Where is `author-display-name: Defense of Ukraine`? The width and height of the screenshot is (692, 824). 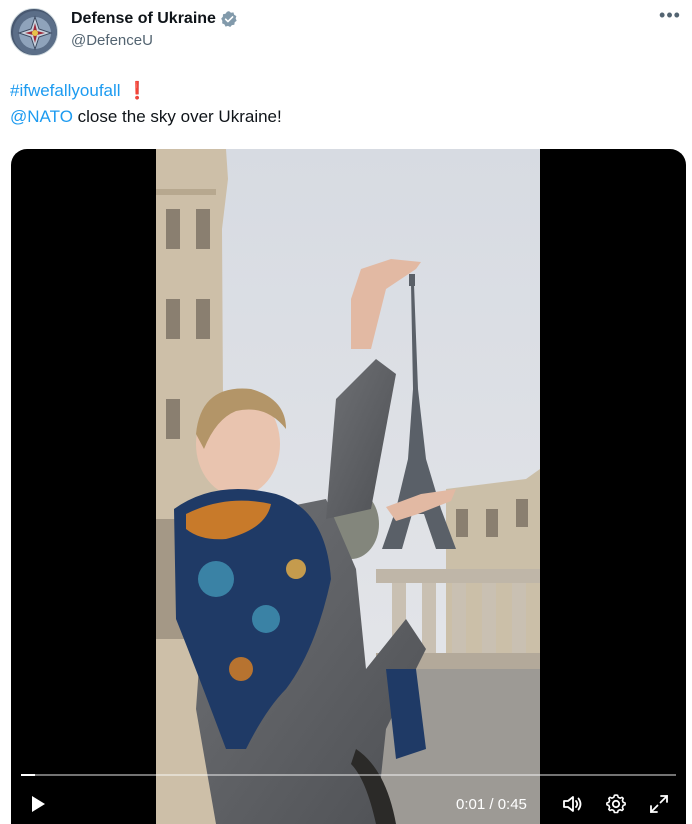
author-display-name: Defense of Ukraine is located at coordinates (143, 19).